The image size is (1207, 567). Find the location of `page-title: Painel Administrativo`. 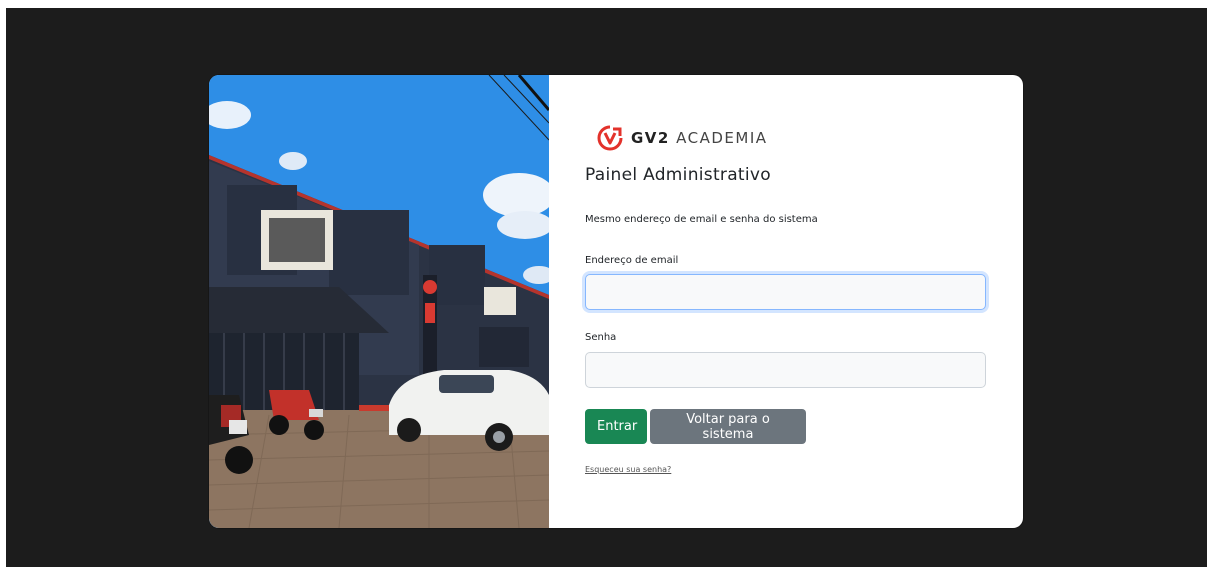

page-title: Painel Administrativo is located at coordinates (678, 175).